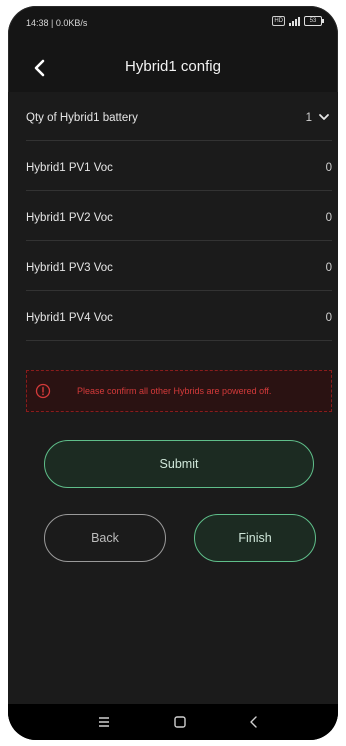 This screenshot has width=346, height=746. Describe the element at coordinates (309, 118) in the screenshot. I see `qty-battery-value: 1` at that location.